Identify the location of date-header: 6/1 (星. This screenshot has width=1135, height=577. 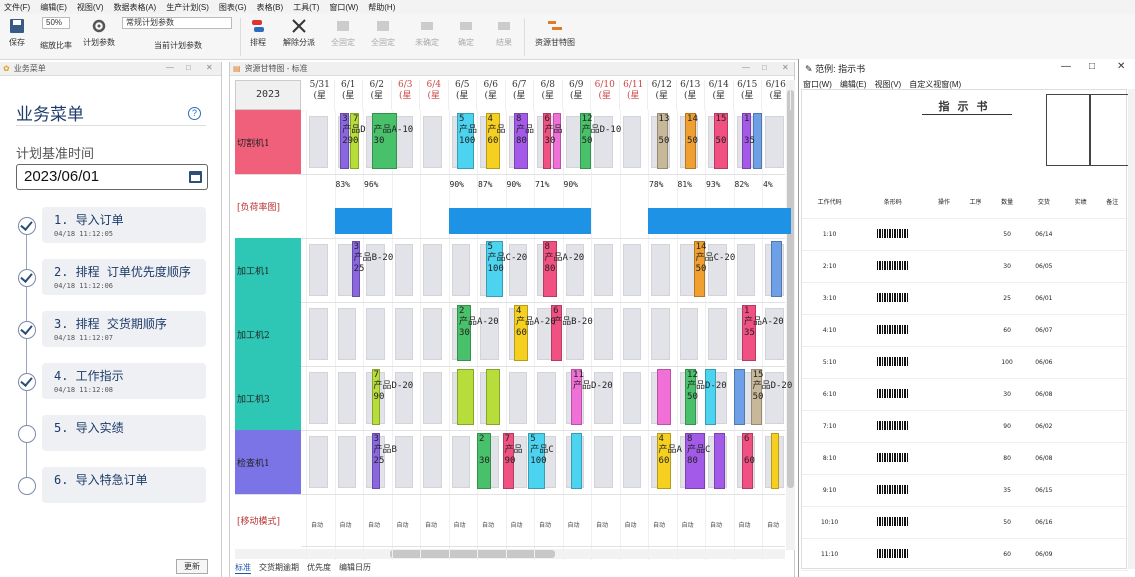
(349, 95).